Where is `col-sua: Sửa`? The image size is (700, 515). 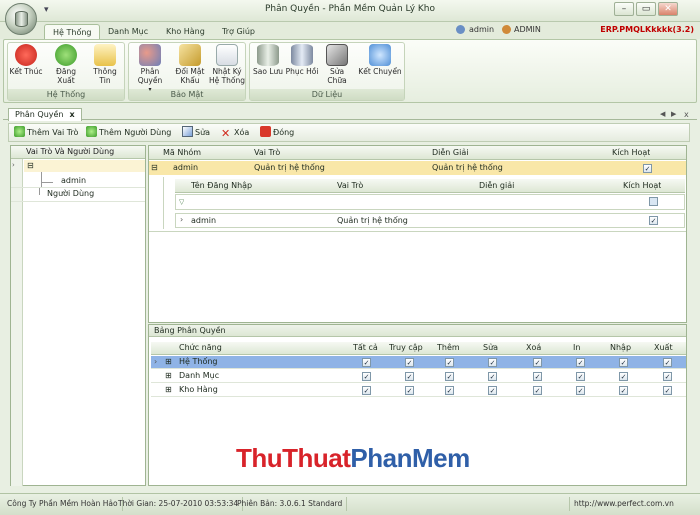
col-sua: Sửa is located at coordinates (490, 348).